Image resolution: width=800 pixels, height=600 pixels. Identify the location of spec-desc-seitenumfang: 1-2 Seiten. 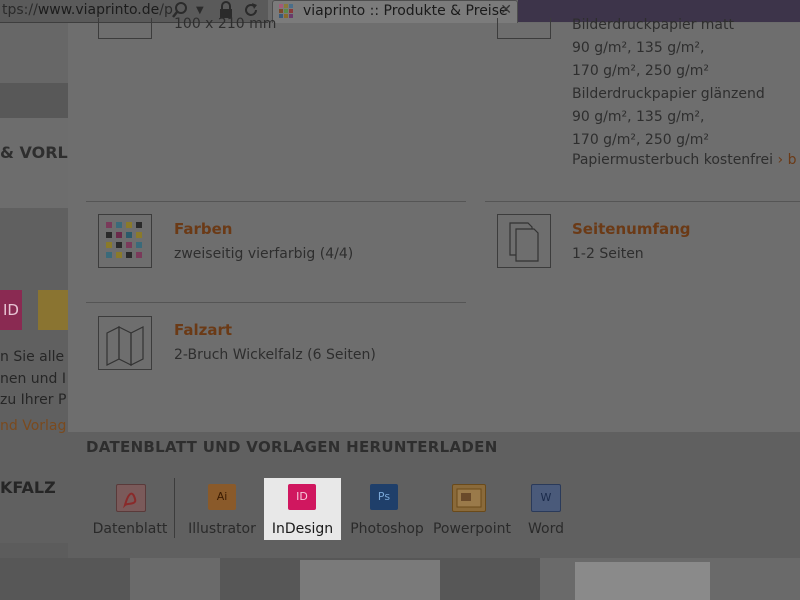
(608, 254).